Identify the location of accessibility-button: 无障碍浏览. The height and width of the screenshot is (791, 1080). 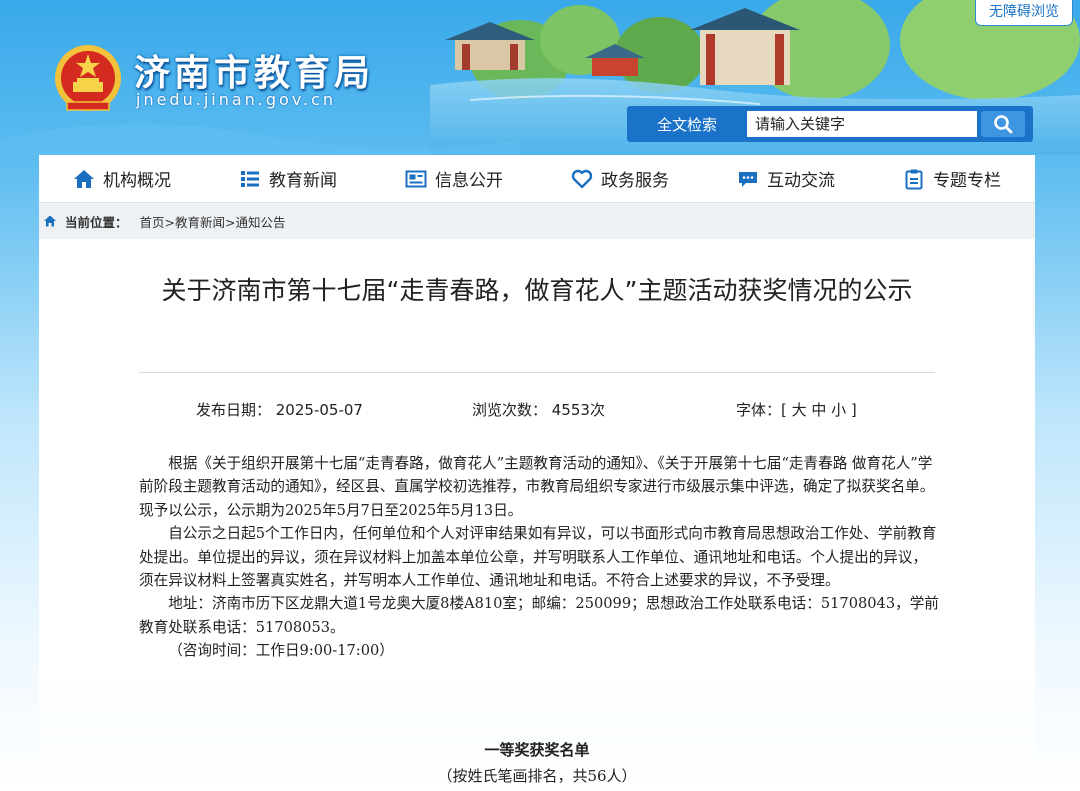
(1024, 13).